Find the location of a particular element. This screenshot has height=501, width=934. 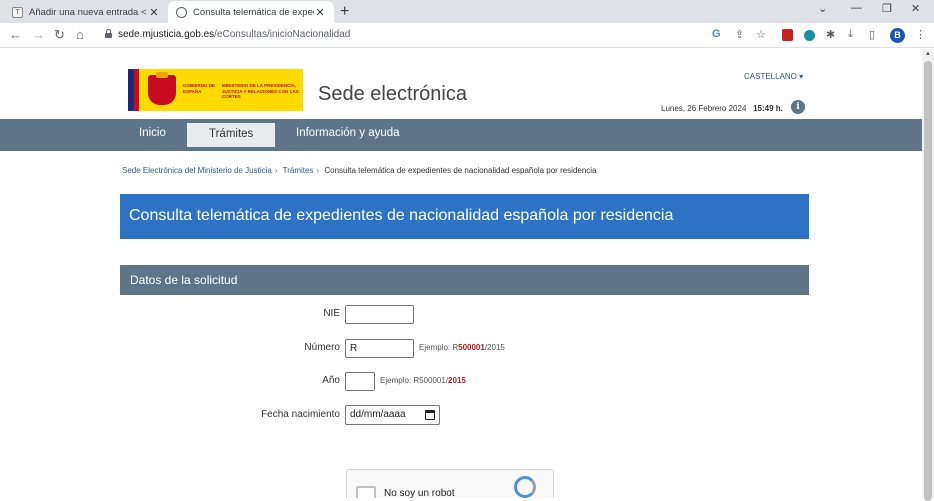

scrollbar-thumb is located at coordinates (928, 281).